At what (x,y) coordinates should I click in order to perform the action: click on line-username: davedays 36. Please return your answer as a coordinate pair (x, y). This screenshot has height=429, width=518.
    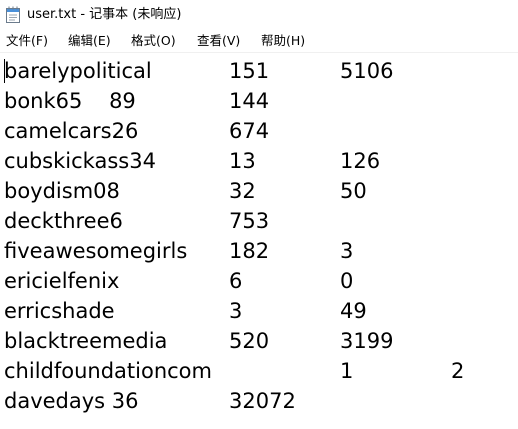
    Looking at the image, I should click on (71, 401).